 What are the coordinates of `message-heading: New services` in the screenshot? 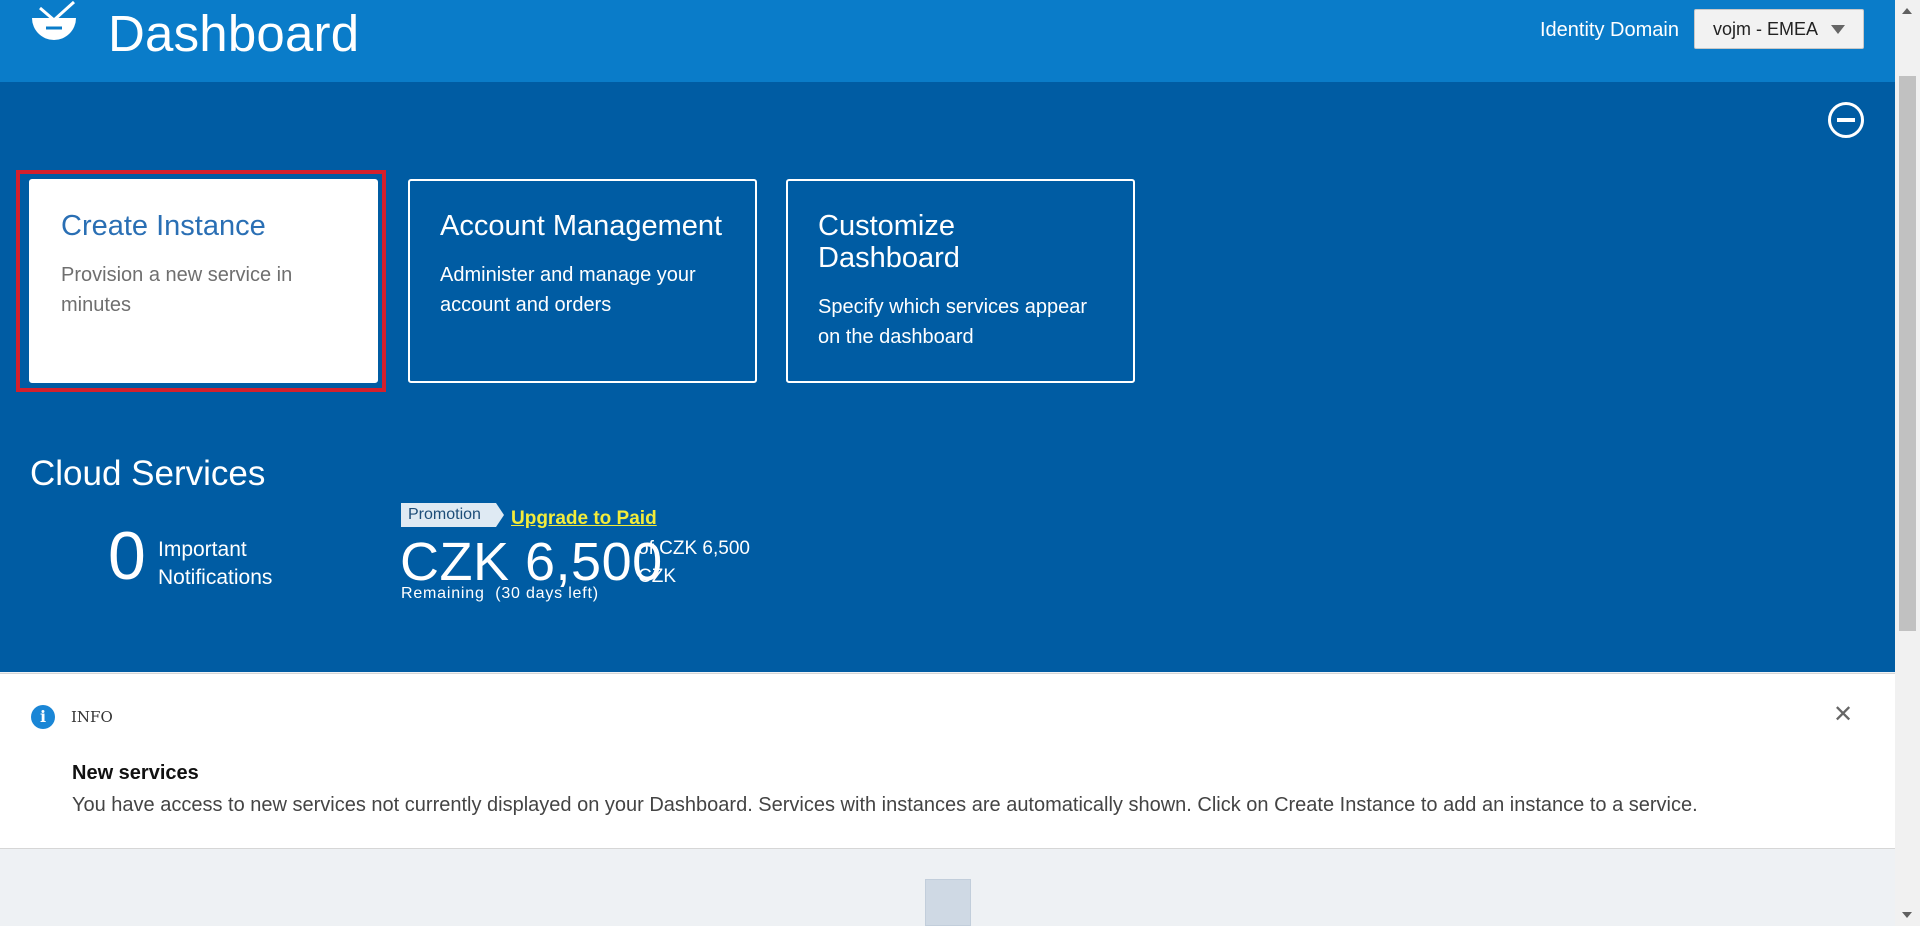 It's located at (135, 773).